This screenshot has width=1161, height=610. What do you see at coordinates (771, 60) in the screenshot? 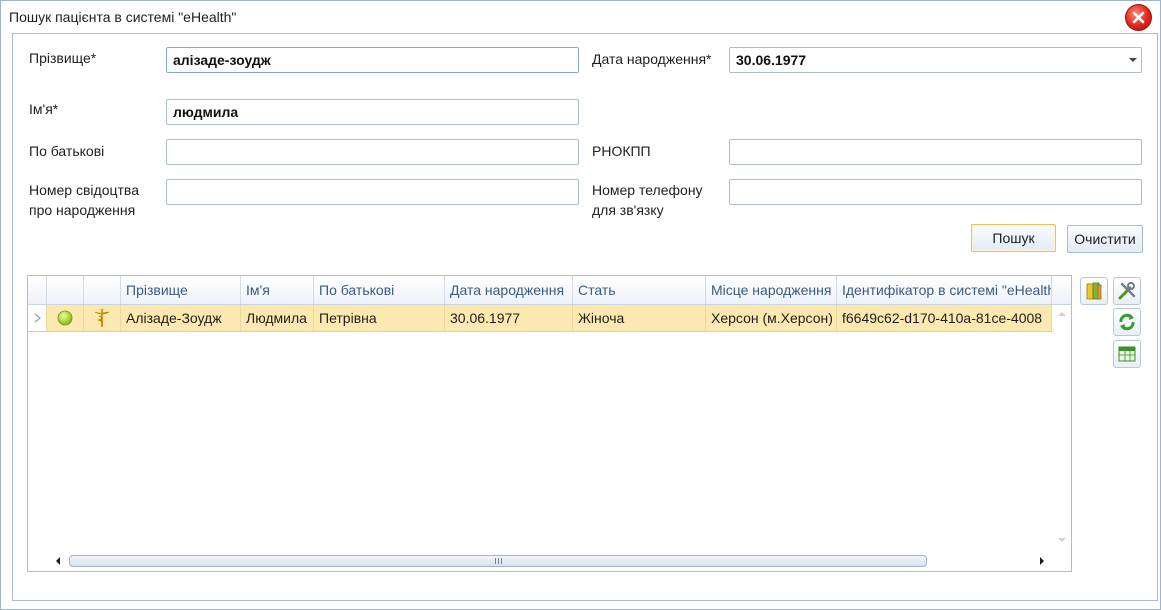
I see `birth-date-value: 30.06.1977` at bounding box center [771, 60].